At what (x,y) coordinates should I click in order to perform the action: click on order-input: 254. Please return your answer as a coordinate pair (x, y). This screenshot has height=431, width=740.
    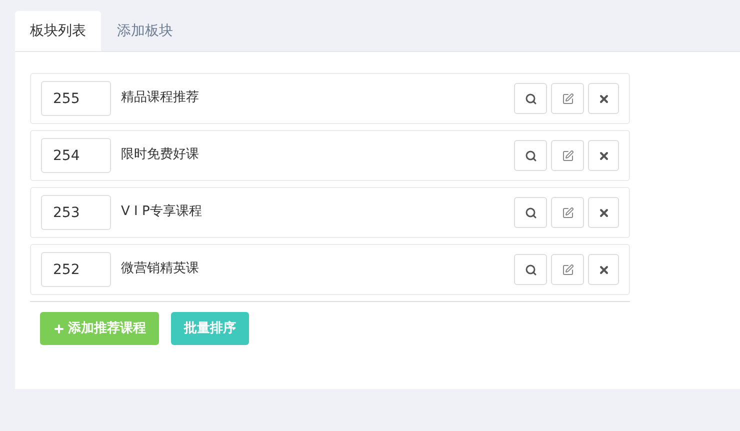
    Looking at the image, I should click on (76, 155).